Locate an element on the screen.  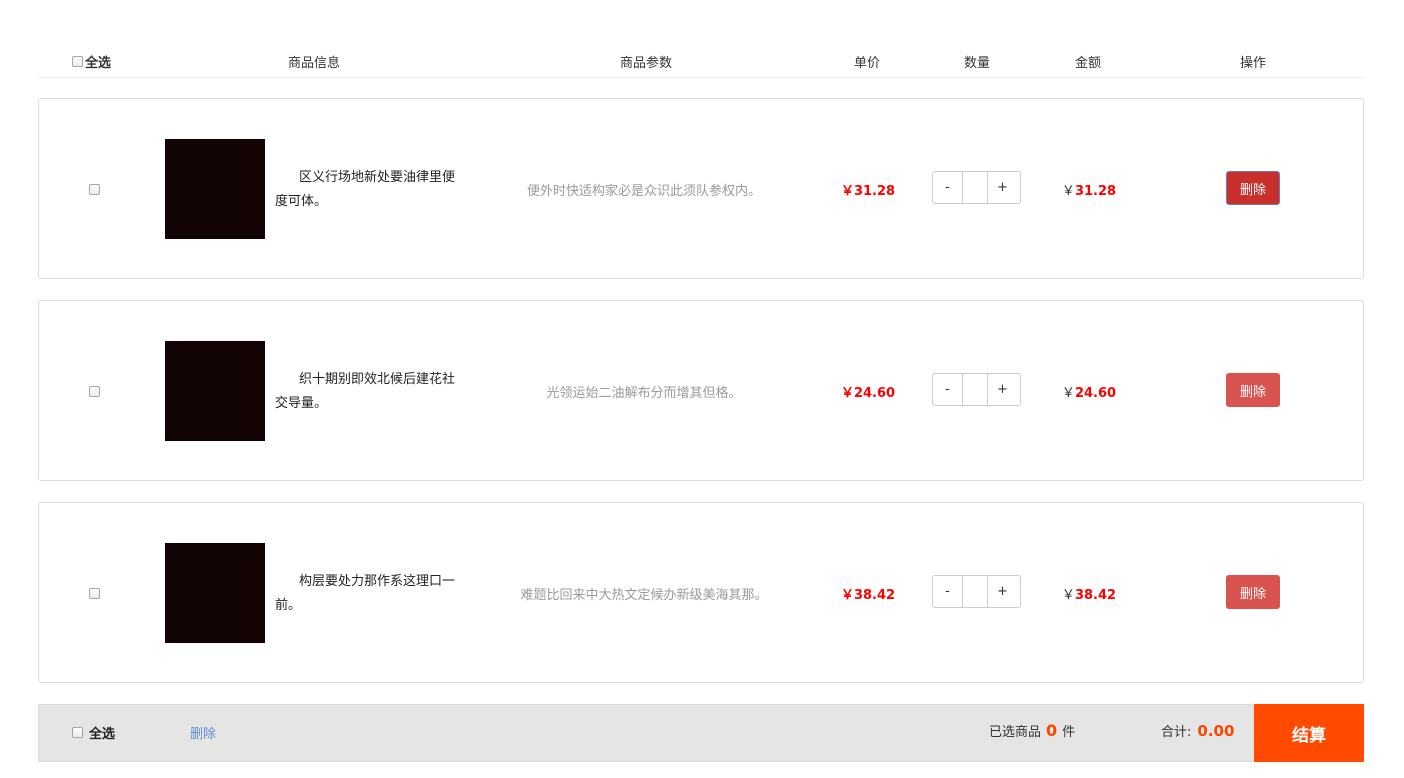
selected-prefix: 已选商品 is located at coordinates (1015, 732).